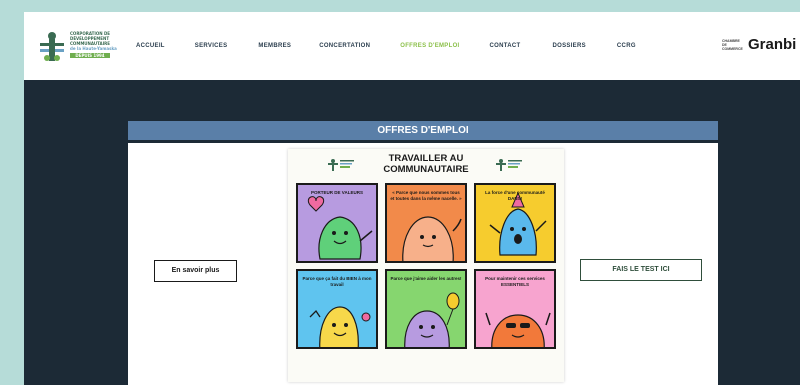  Describe the element at coordinates (641, 270) in the screenshot. I see `take-test-button: FAIS LE TEST ICI` at that location.